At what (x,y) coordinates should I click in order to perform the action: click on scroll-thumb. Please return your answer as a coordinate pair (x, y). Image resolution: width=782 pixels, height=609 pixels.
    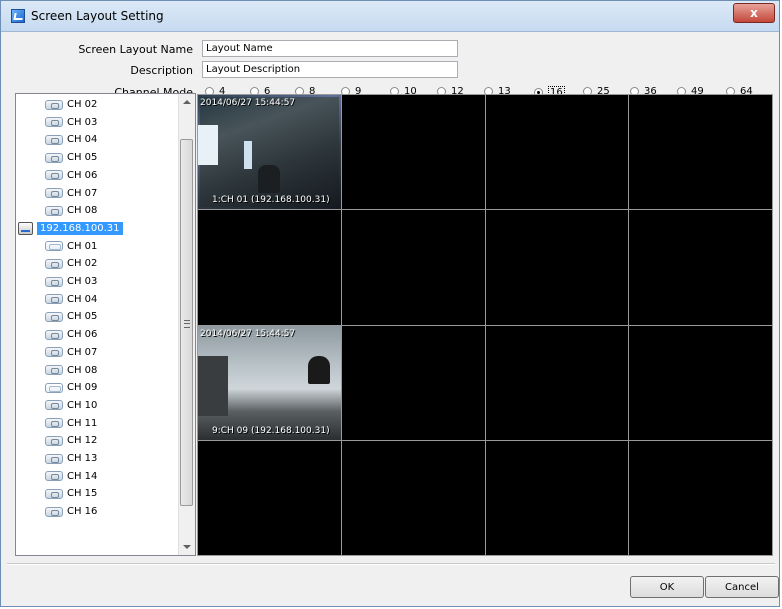
    Looking at the image, I should click on (186, 322).